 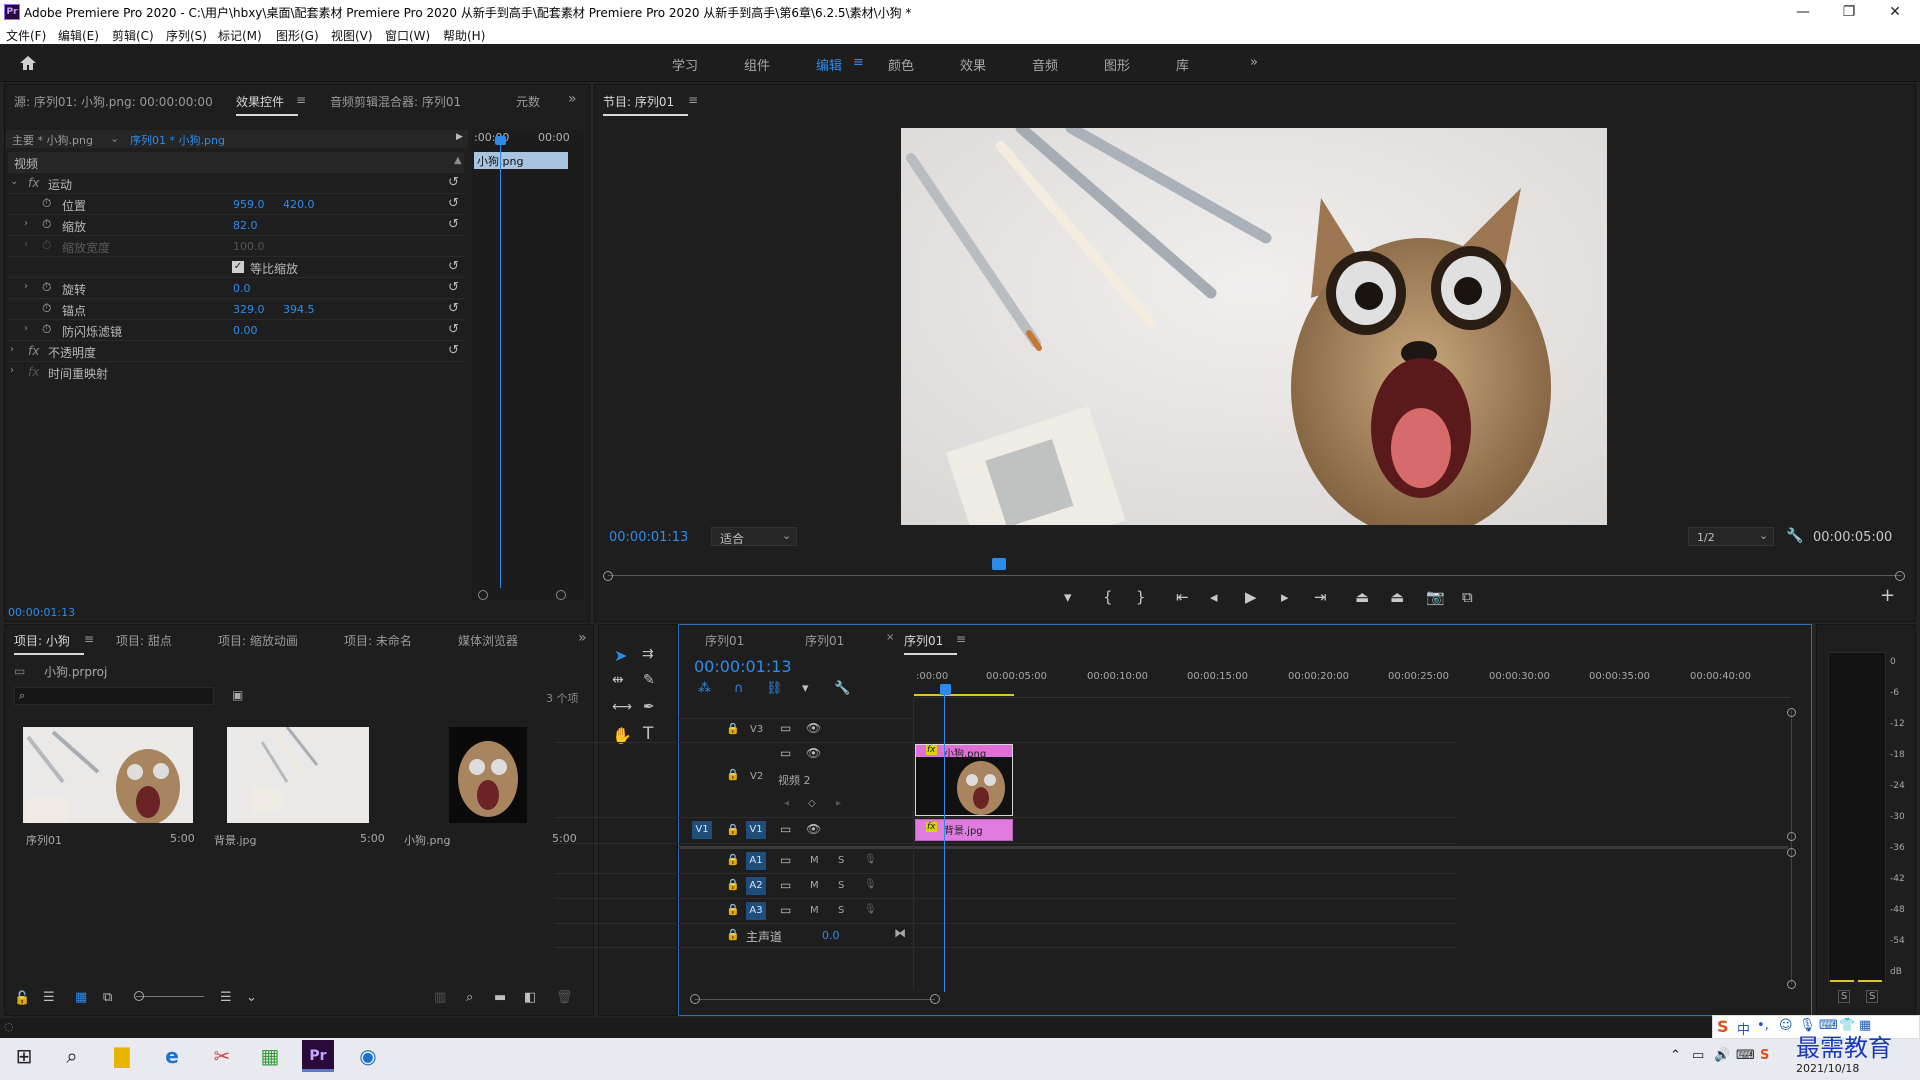 What do you see at coordinates (238, 267) in the screenshot?
I see `uniform-scale-checkbox: ✓` at bounding box center [238, 267].